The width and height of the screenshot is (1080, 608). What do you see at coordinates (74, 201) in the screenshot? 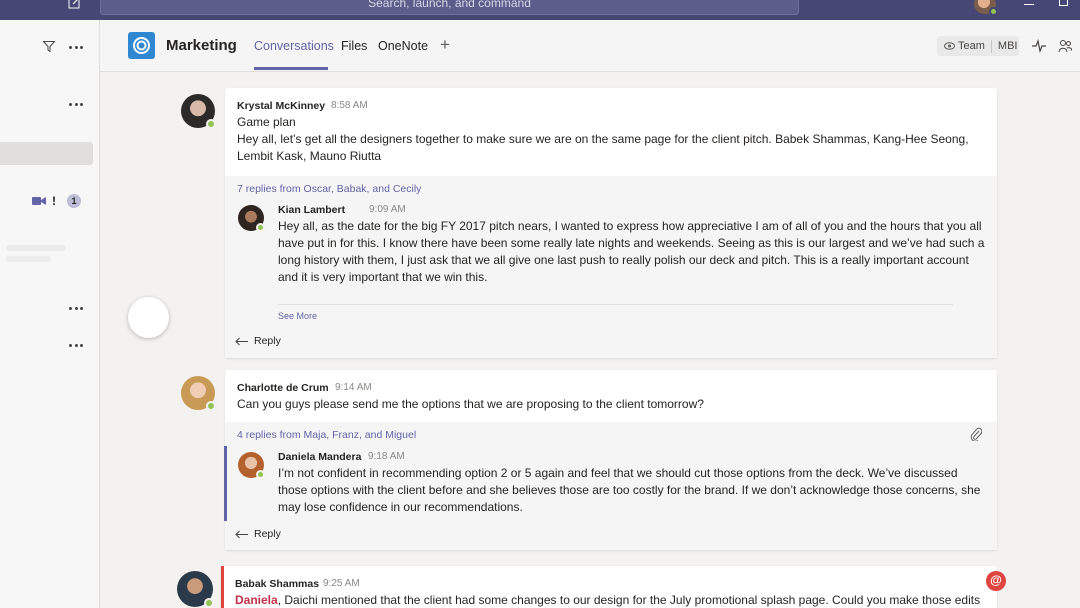
I see `unread-badge: 1` at bounding box center [74, 201].